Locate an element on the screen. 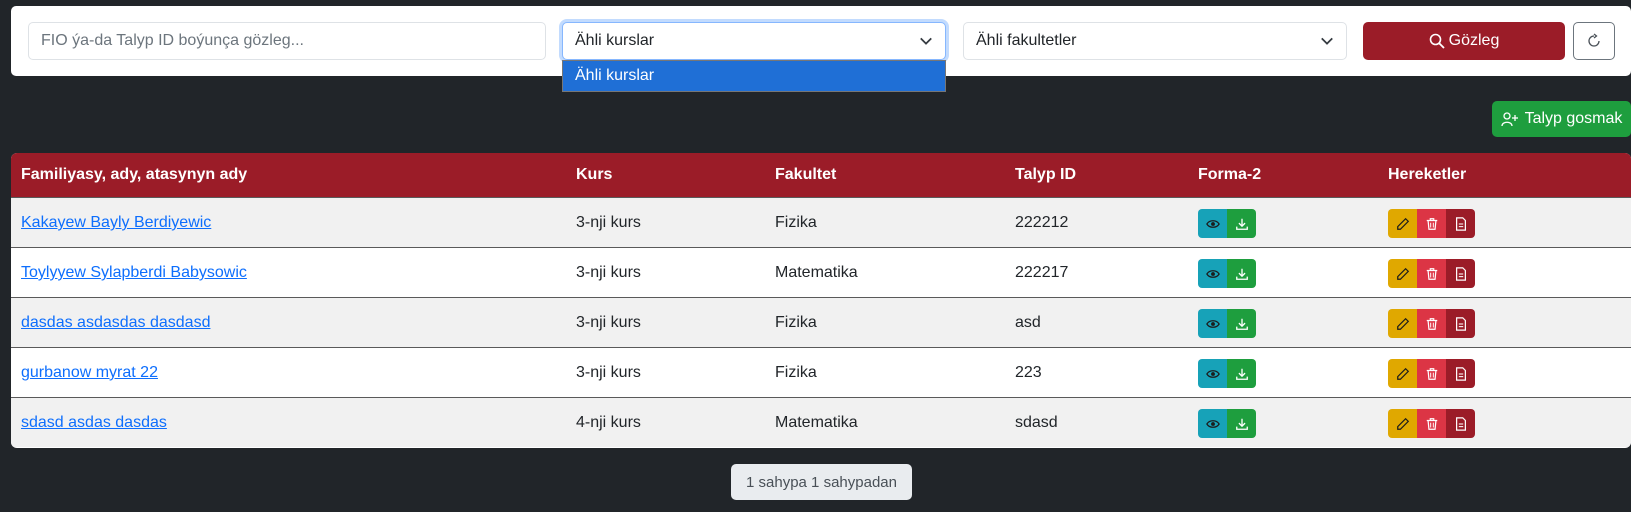  header-actions: Hereketler is located at coordinates (1427, 174).